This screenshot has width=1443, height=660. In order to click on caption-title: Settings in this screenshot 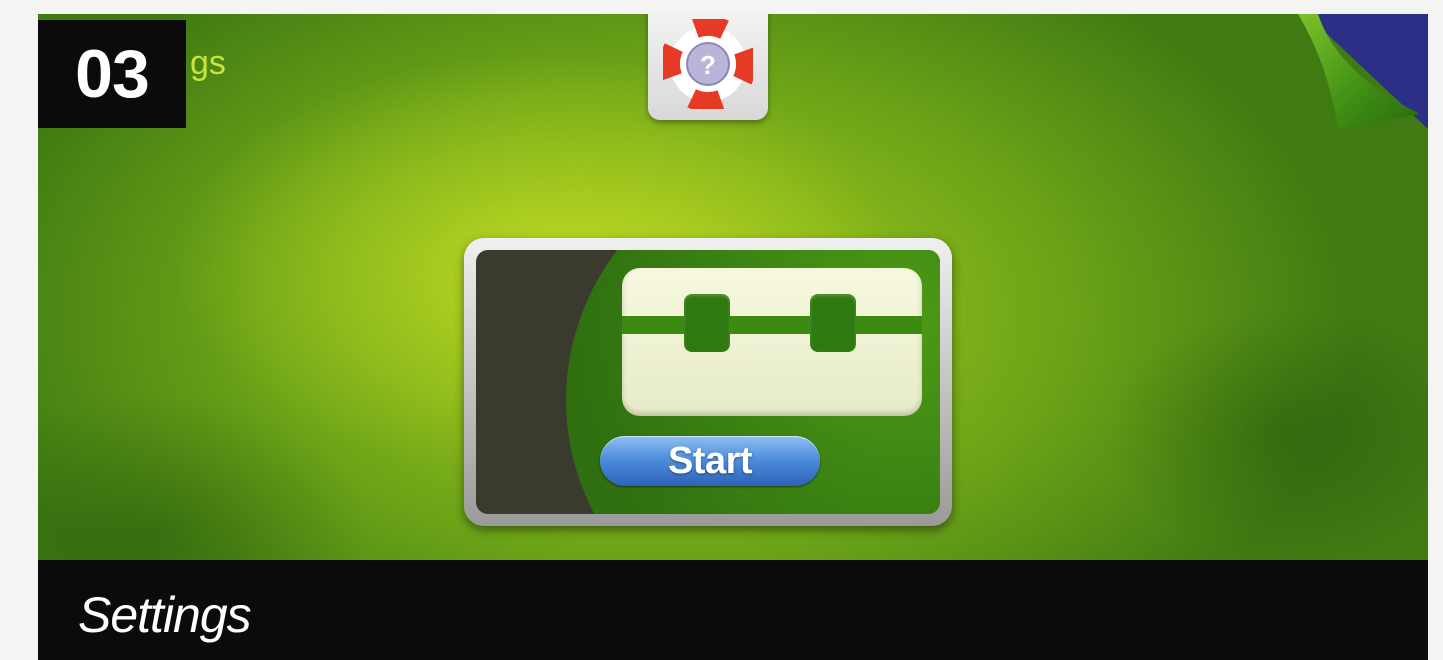, I will do `click(165, 615)`.